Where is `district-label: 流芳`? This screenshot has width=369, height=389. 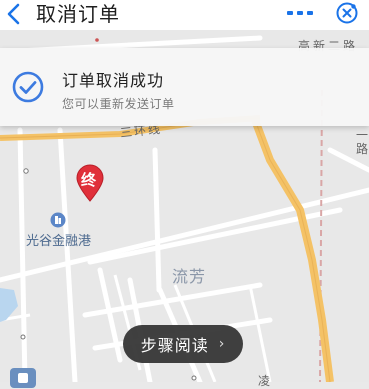
district-label: 流芳 is located at coordinates (189, 276).